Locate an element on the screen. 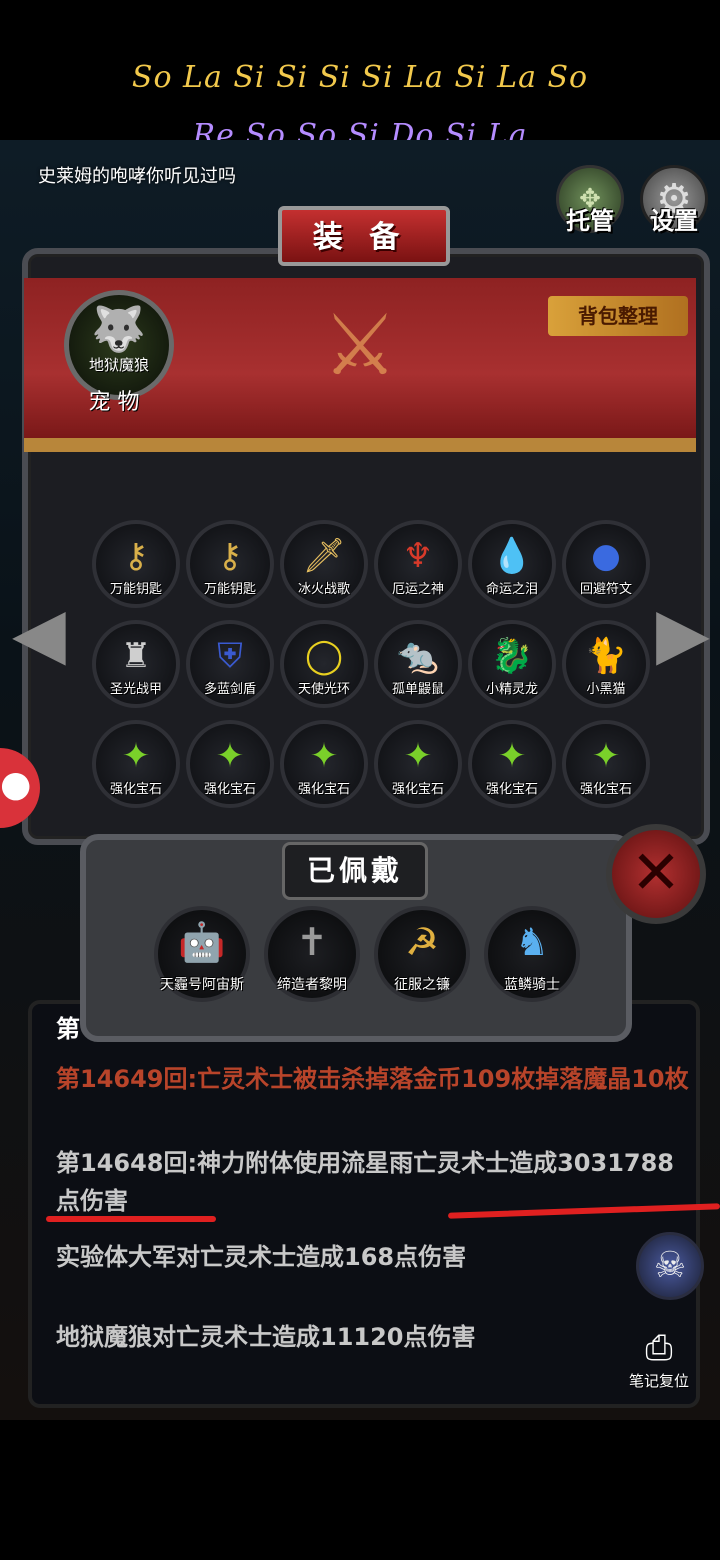  pet-label: 宠 物 is located at coordinates (114, 402).